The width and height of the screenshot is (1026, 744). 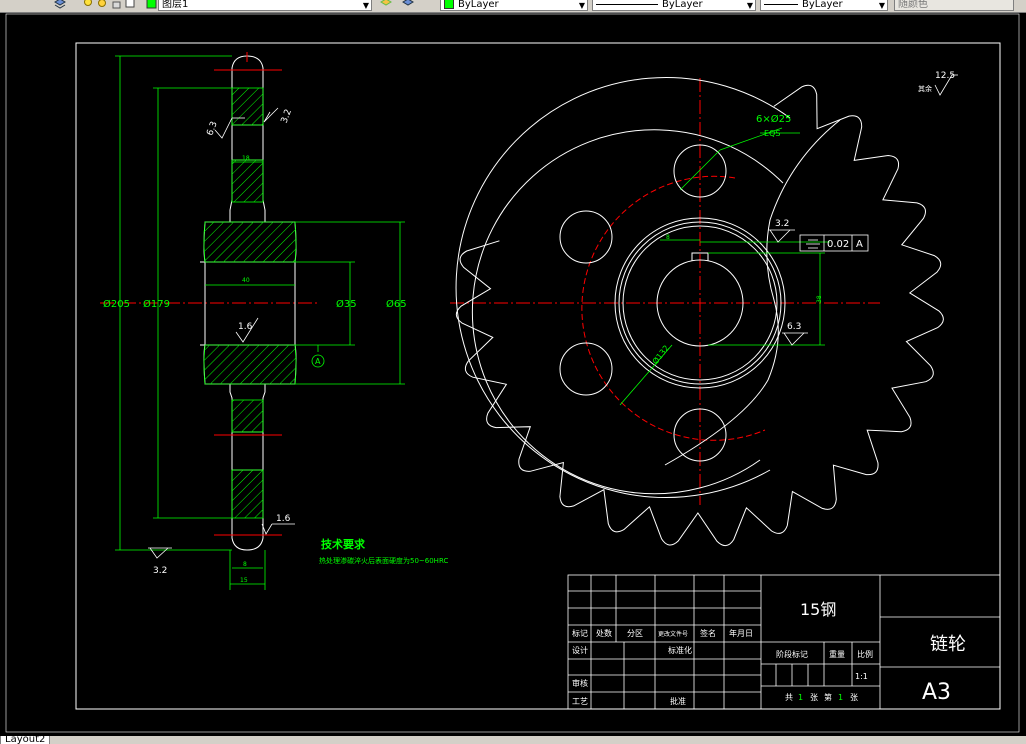 I want to click on tb-material: 15钢, so click(x=818, y=609).